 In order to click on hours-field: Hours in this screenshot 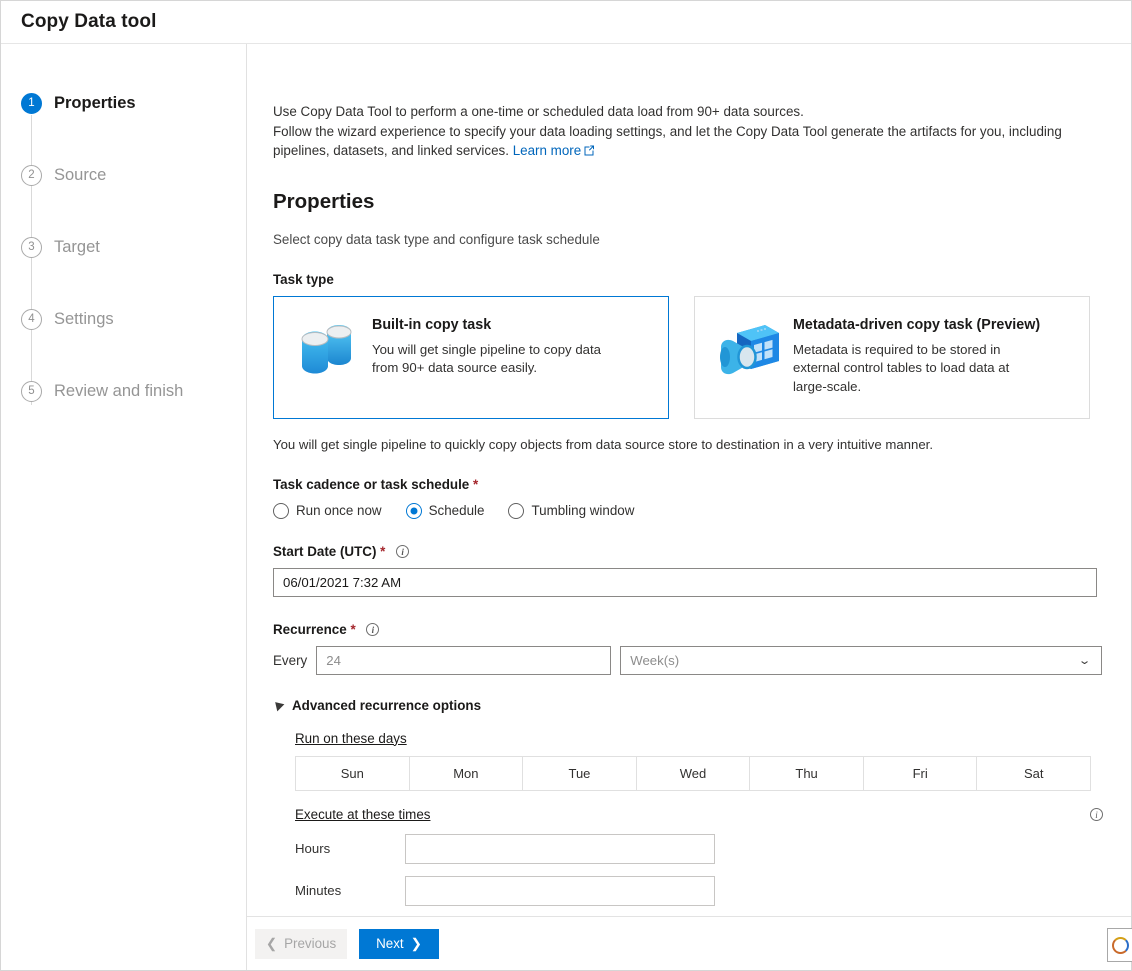, I will do `click(699, 848)`.